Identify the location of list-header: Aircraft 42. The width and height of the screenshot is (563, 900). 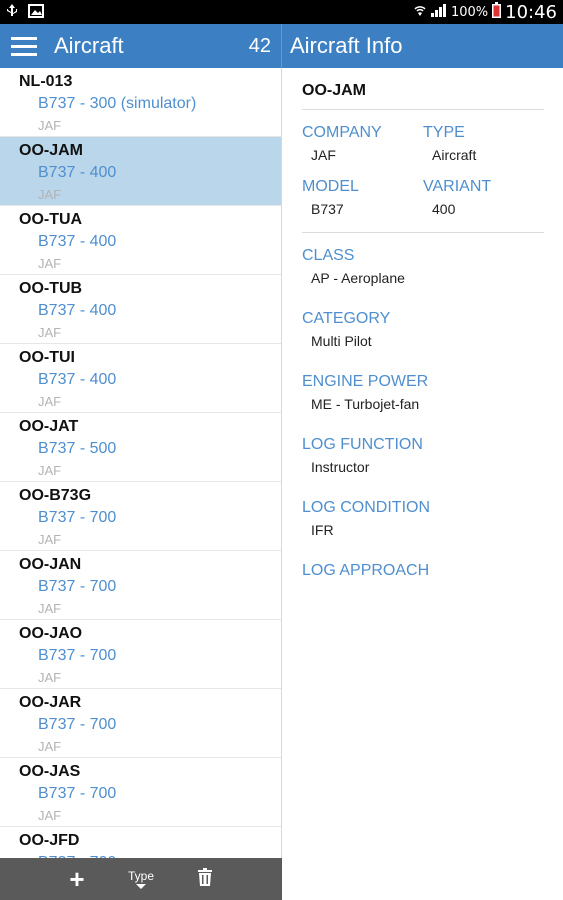
(141, 46).